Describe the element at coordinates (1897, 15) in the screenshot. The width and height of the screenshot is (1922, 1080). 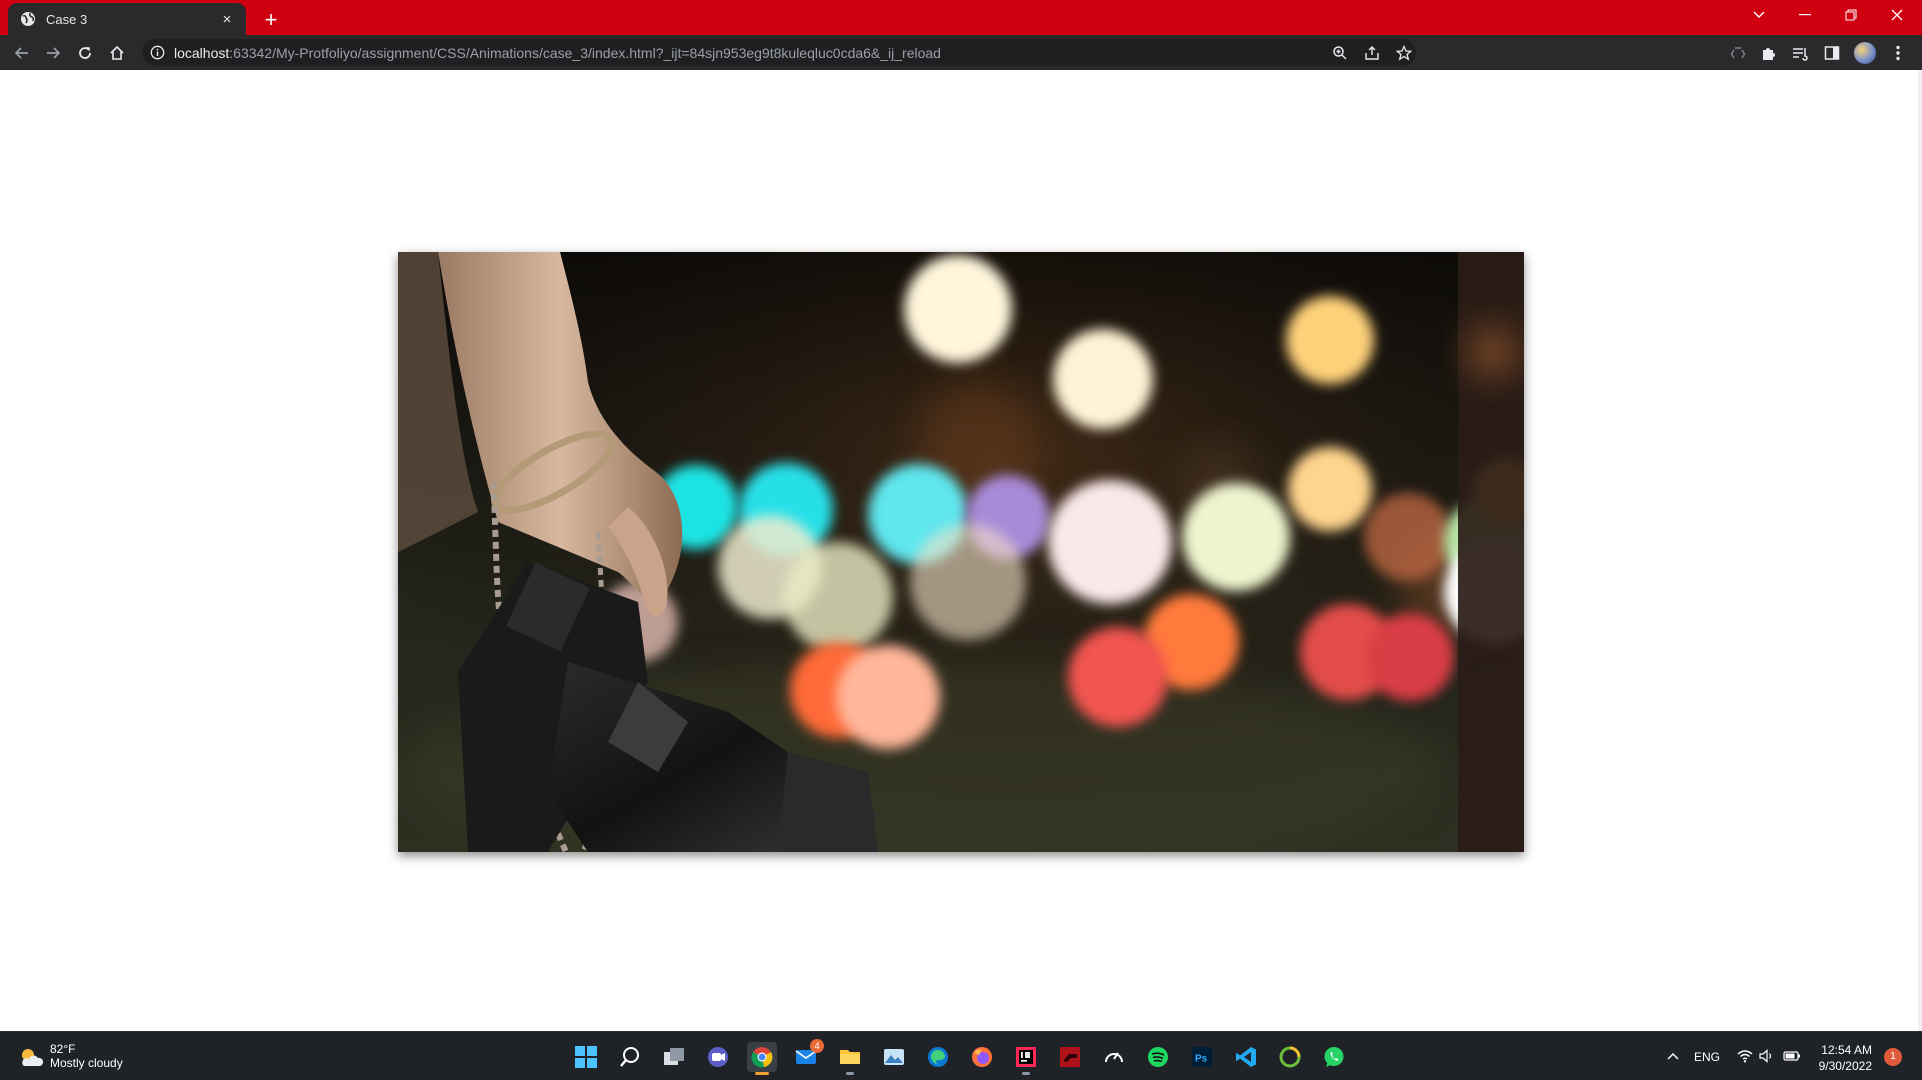
I see `close-window-icon` at that location.